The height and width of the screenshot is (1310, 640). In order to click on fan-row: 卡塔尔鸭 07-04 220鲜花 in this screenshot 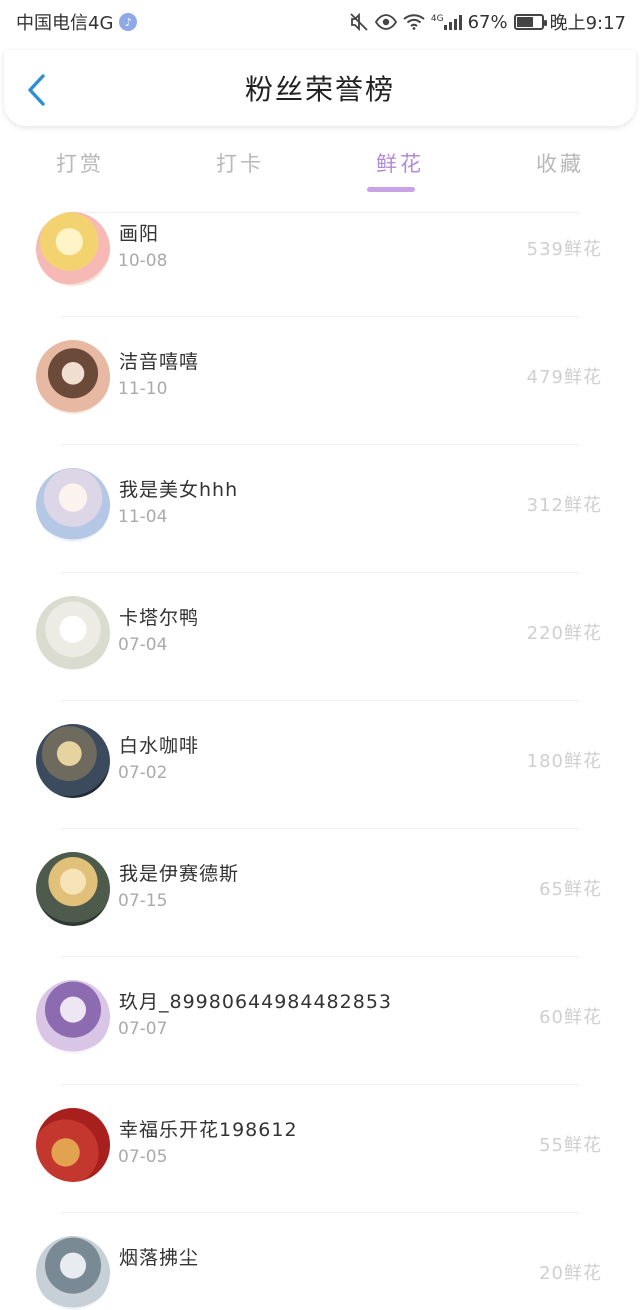, I will do `click(320, 606)`.